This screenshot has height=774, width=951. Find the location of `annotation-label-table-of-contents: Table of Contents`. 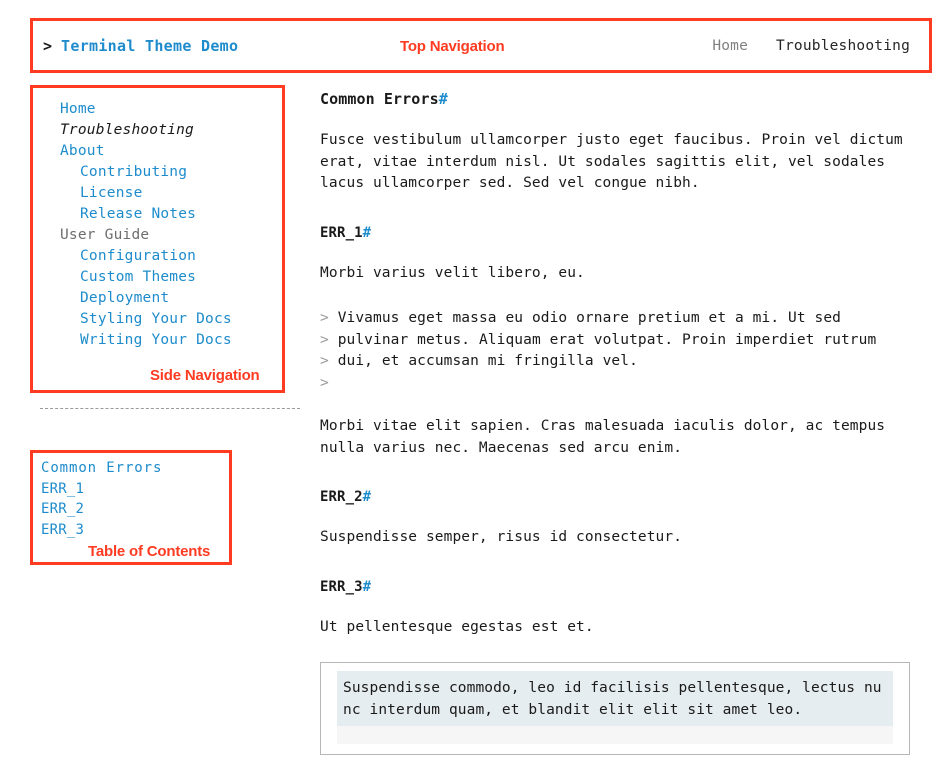

annotation-label-table-of-contents: Table of Contents is located at coordinates (149, 551).